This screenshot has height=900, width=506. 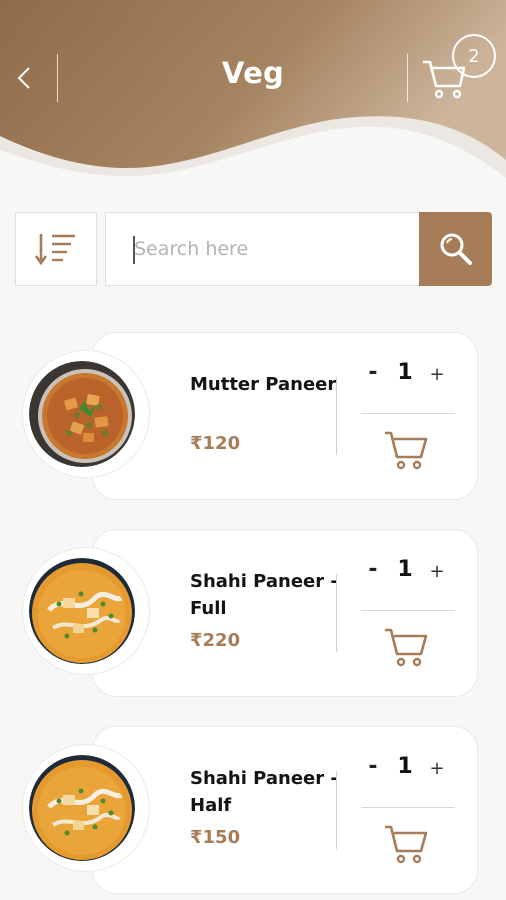 I want to click on search-icon, so click(x=456, y=249).